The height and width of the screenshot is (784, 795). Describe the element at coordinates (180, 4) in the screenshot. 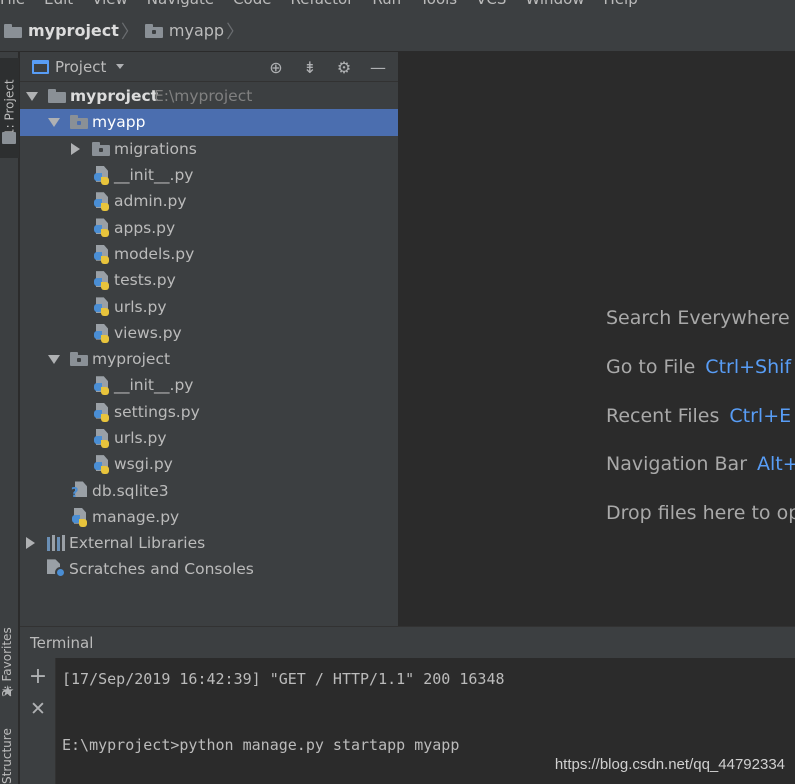

I see `menu-navigate: Navigate` at that location.